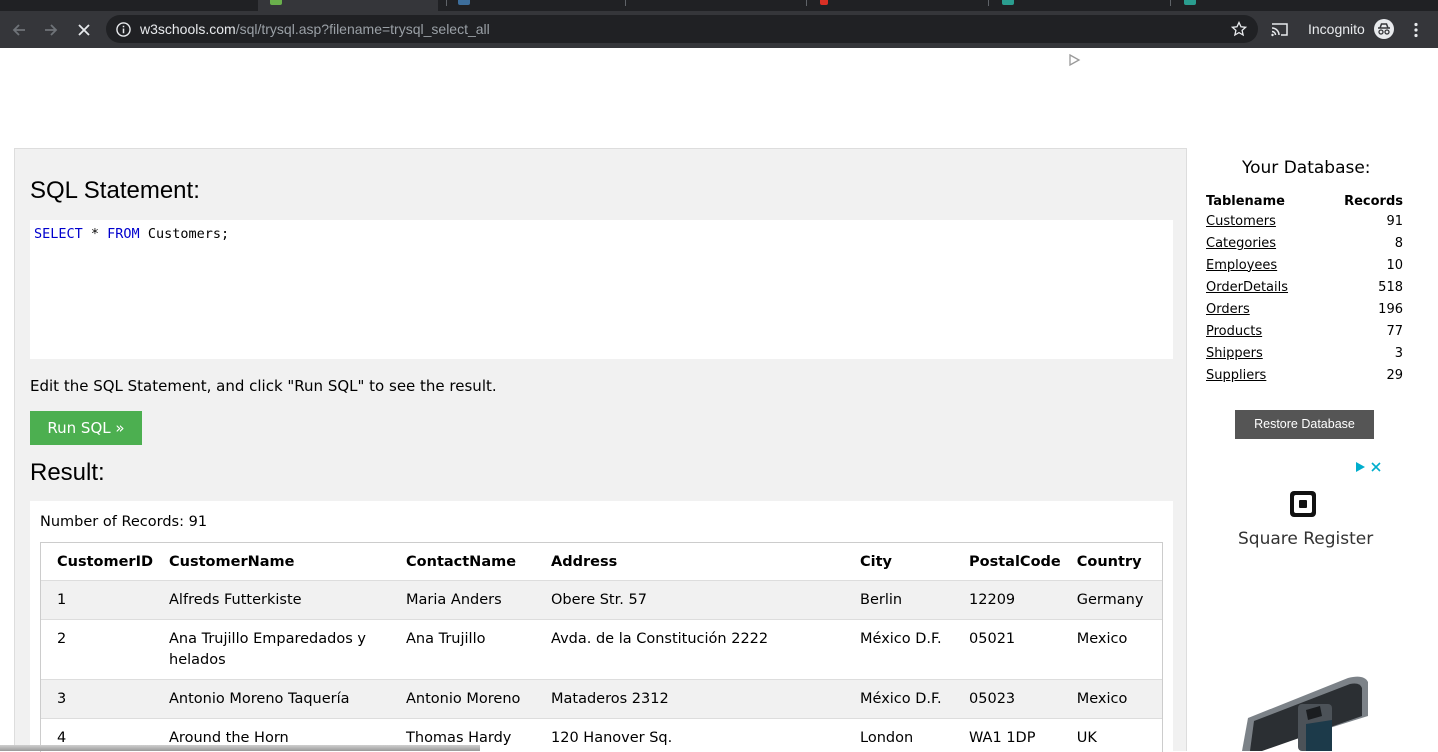 This screenshot has height=752, width=1438. Describe the element at coordinates (123, 29) in the screenshot. I see `info-icon` at that location.